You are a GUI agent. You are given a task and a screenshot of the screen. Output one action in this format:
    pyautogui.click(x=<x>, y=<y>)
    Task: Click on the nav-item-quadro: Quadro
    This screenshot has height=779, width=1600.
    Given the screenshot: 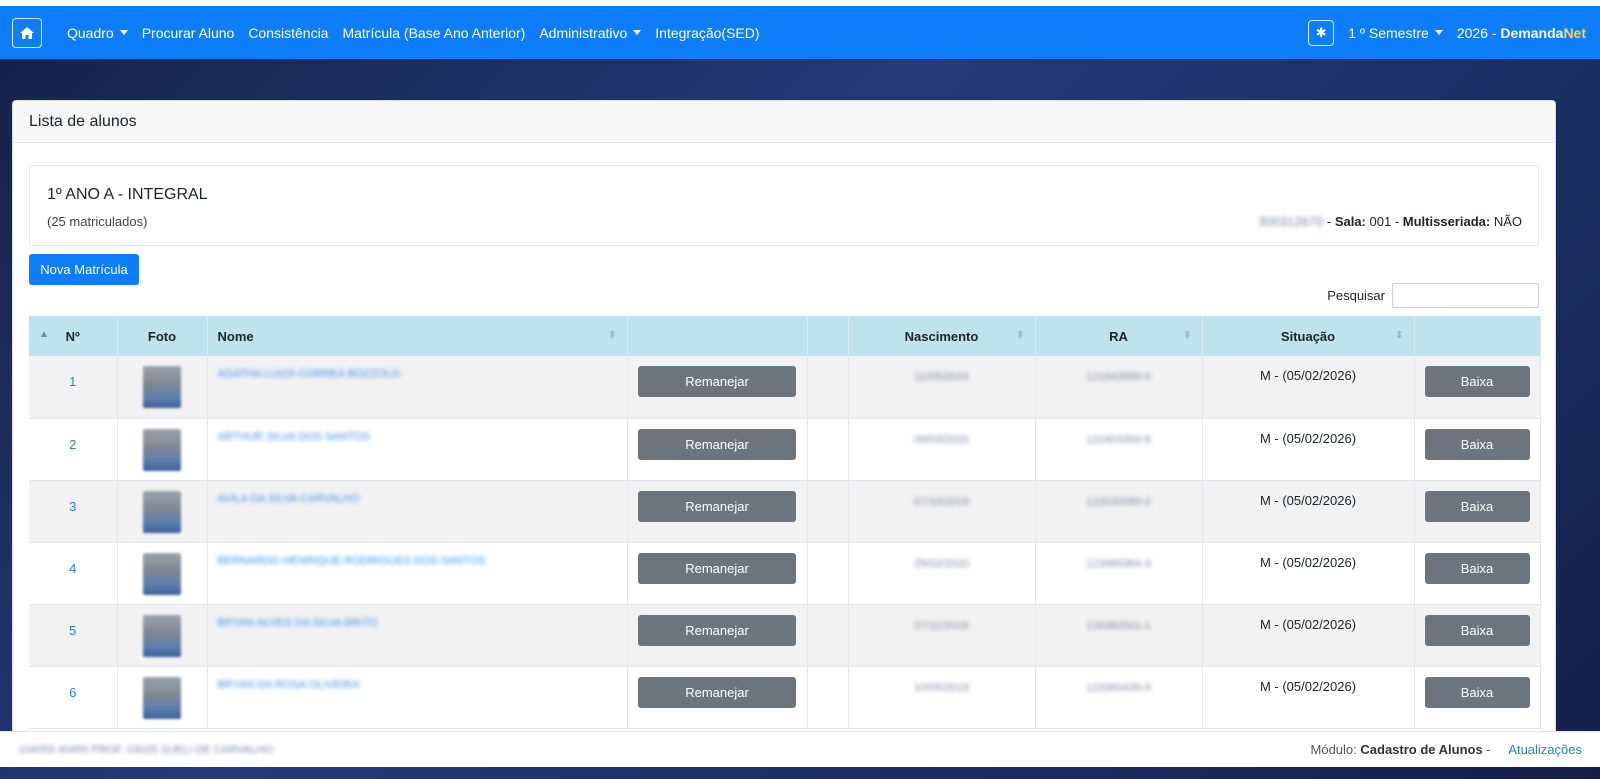 What is the action you would take?
    pyautogui.click(x=97, y=33)
    